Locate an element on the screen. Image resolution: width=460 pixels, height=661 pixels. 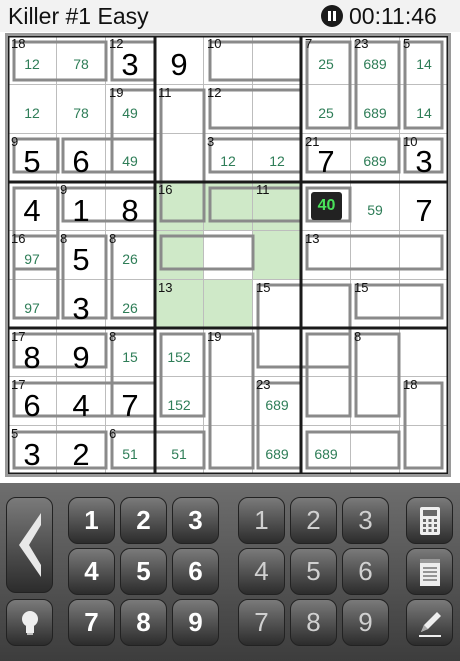
cell-r2c9: 14 is located at coordinates (424, 108).